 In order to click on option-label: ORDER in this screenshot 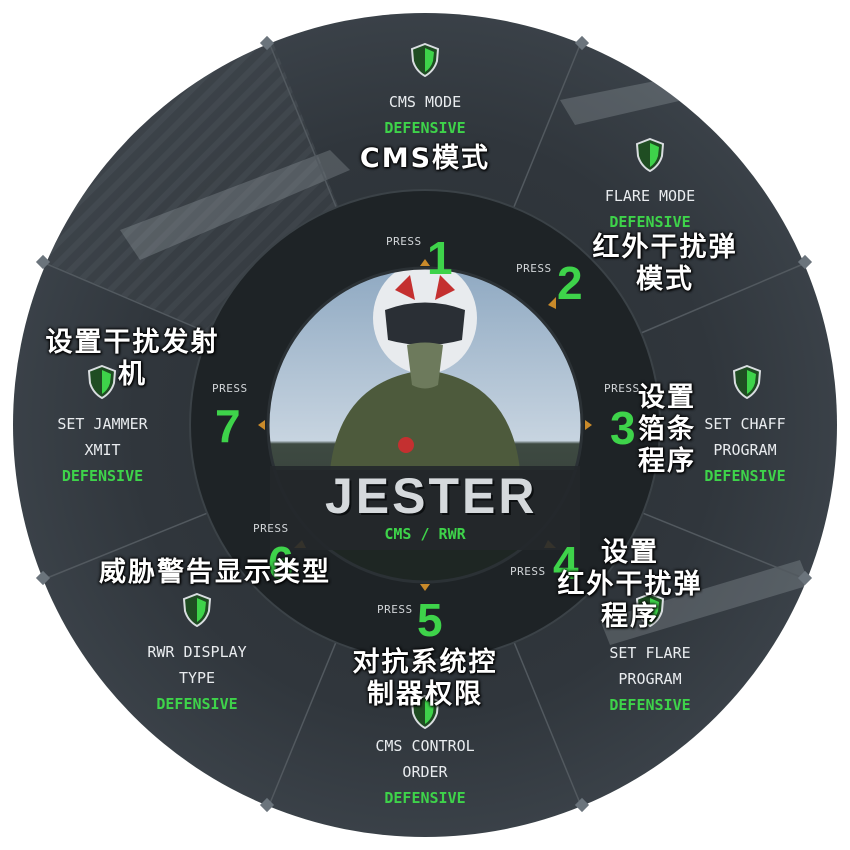, I will do `click(425, 772)`.